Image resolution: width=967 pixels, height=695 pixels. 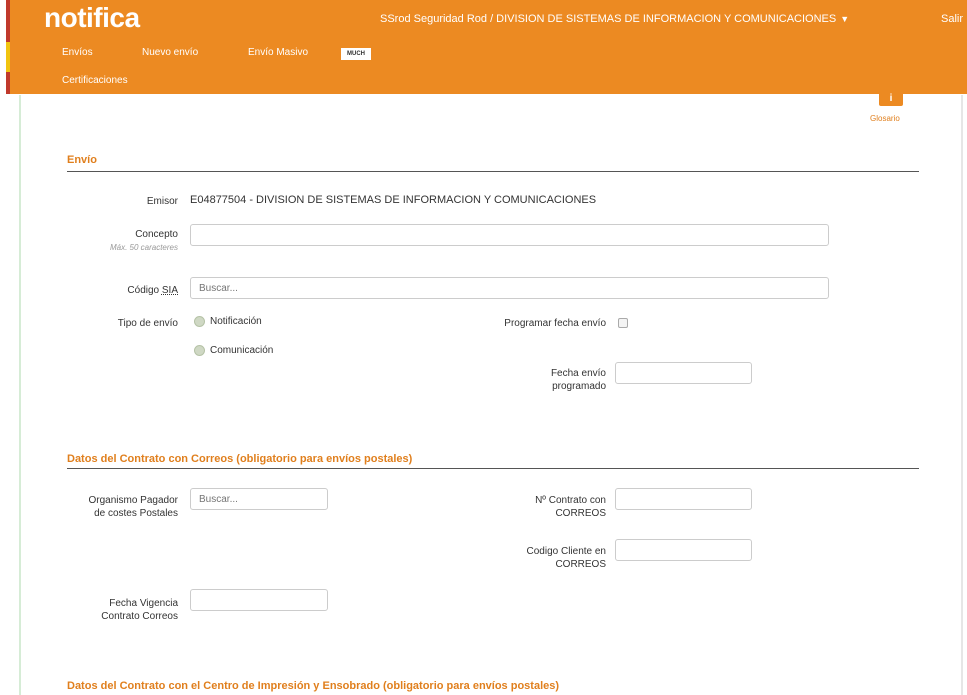 I want to click on organismo-label: Organismo Pagador de costes Postales, so click(x=133, y=507).